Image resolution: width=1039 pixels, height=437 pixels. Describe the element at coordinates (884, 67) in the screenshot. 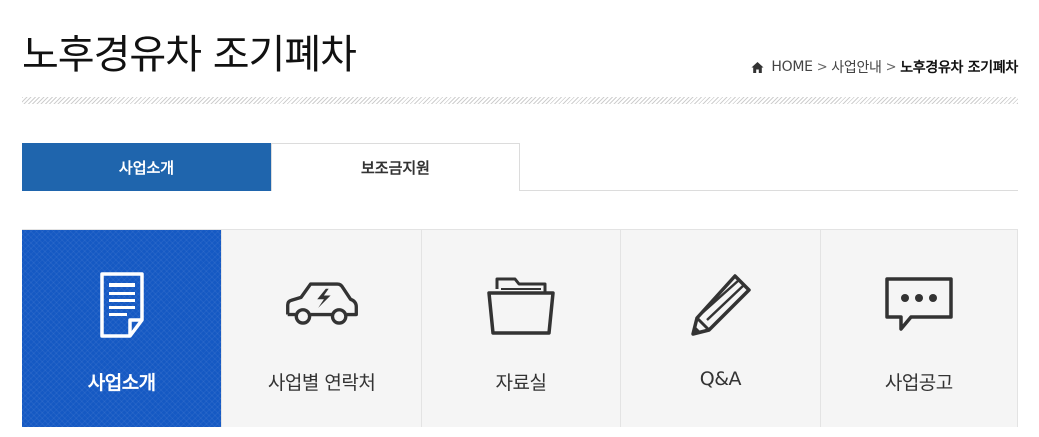

I see `breadcrumb: HOME > 사업안내 > 노후경유차 조기폐차` at that location.